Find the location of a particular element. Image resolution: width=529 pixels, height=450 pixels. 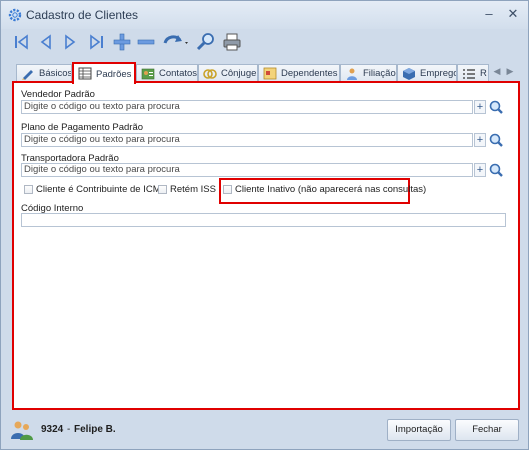

contacts-icon is located at coordinates (148, 74).